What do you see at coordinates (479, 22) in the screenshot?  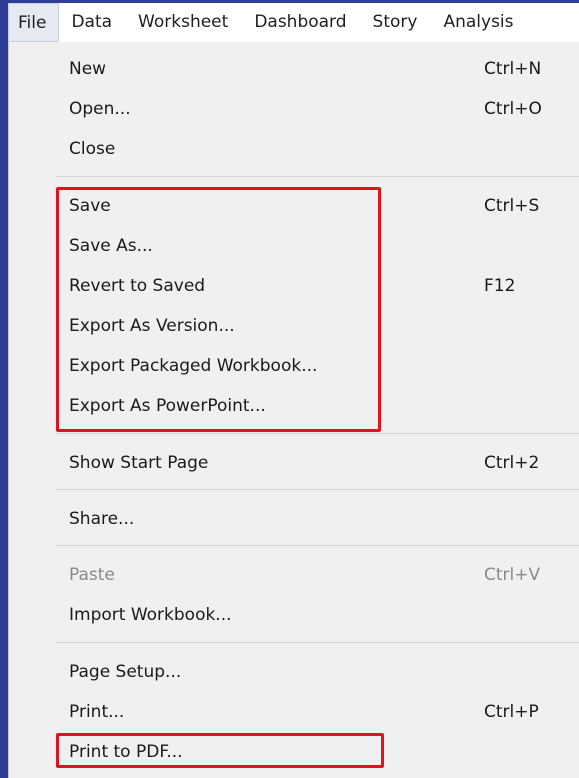 I see `menu-analysis: Analysis` at bounding box center [479, 22].